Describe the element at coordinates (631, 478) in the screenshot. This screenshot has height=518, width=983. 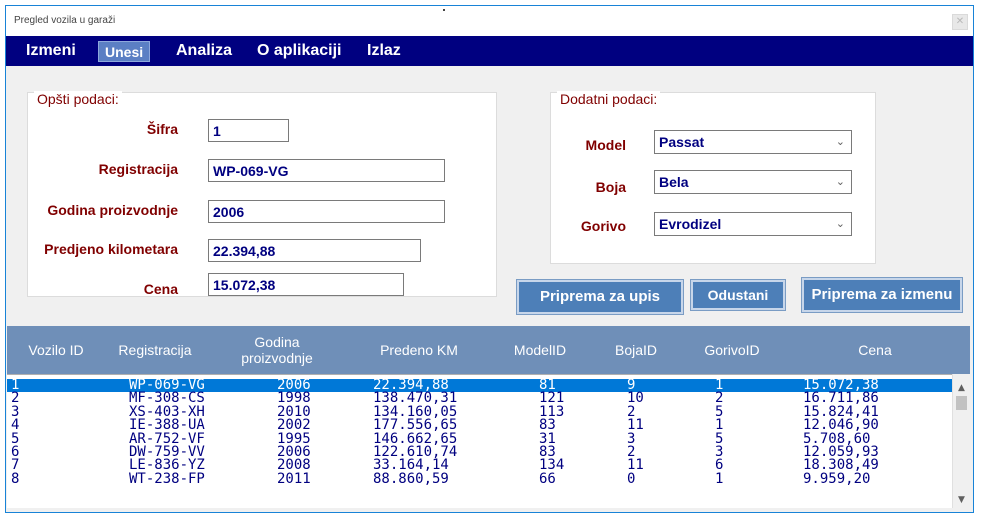
I see `table-cell: 0` at that location.